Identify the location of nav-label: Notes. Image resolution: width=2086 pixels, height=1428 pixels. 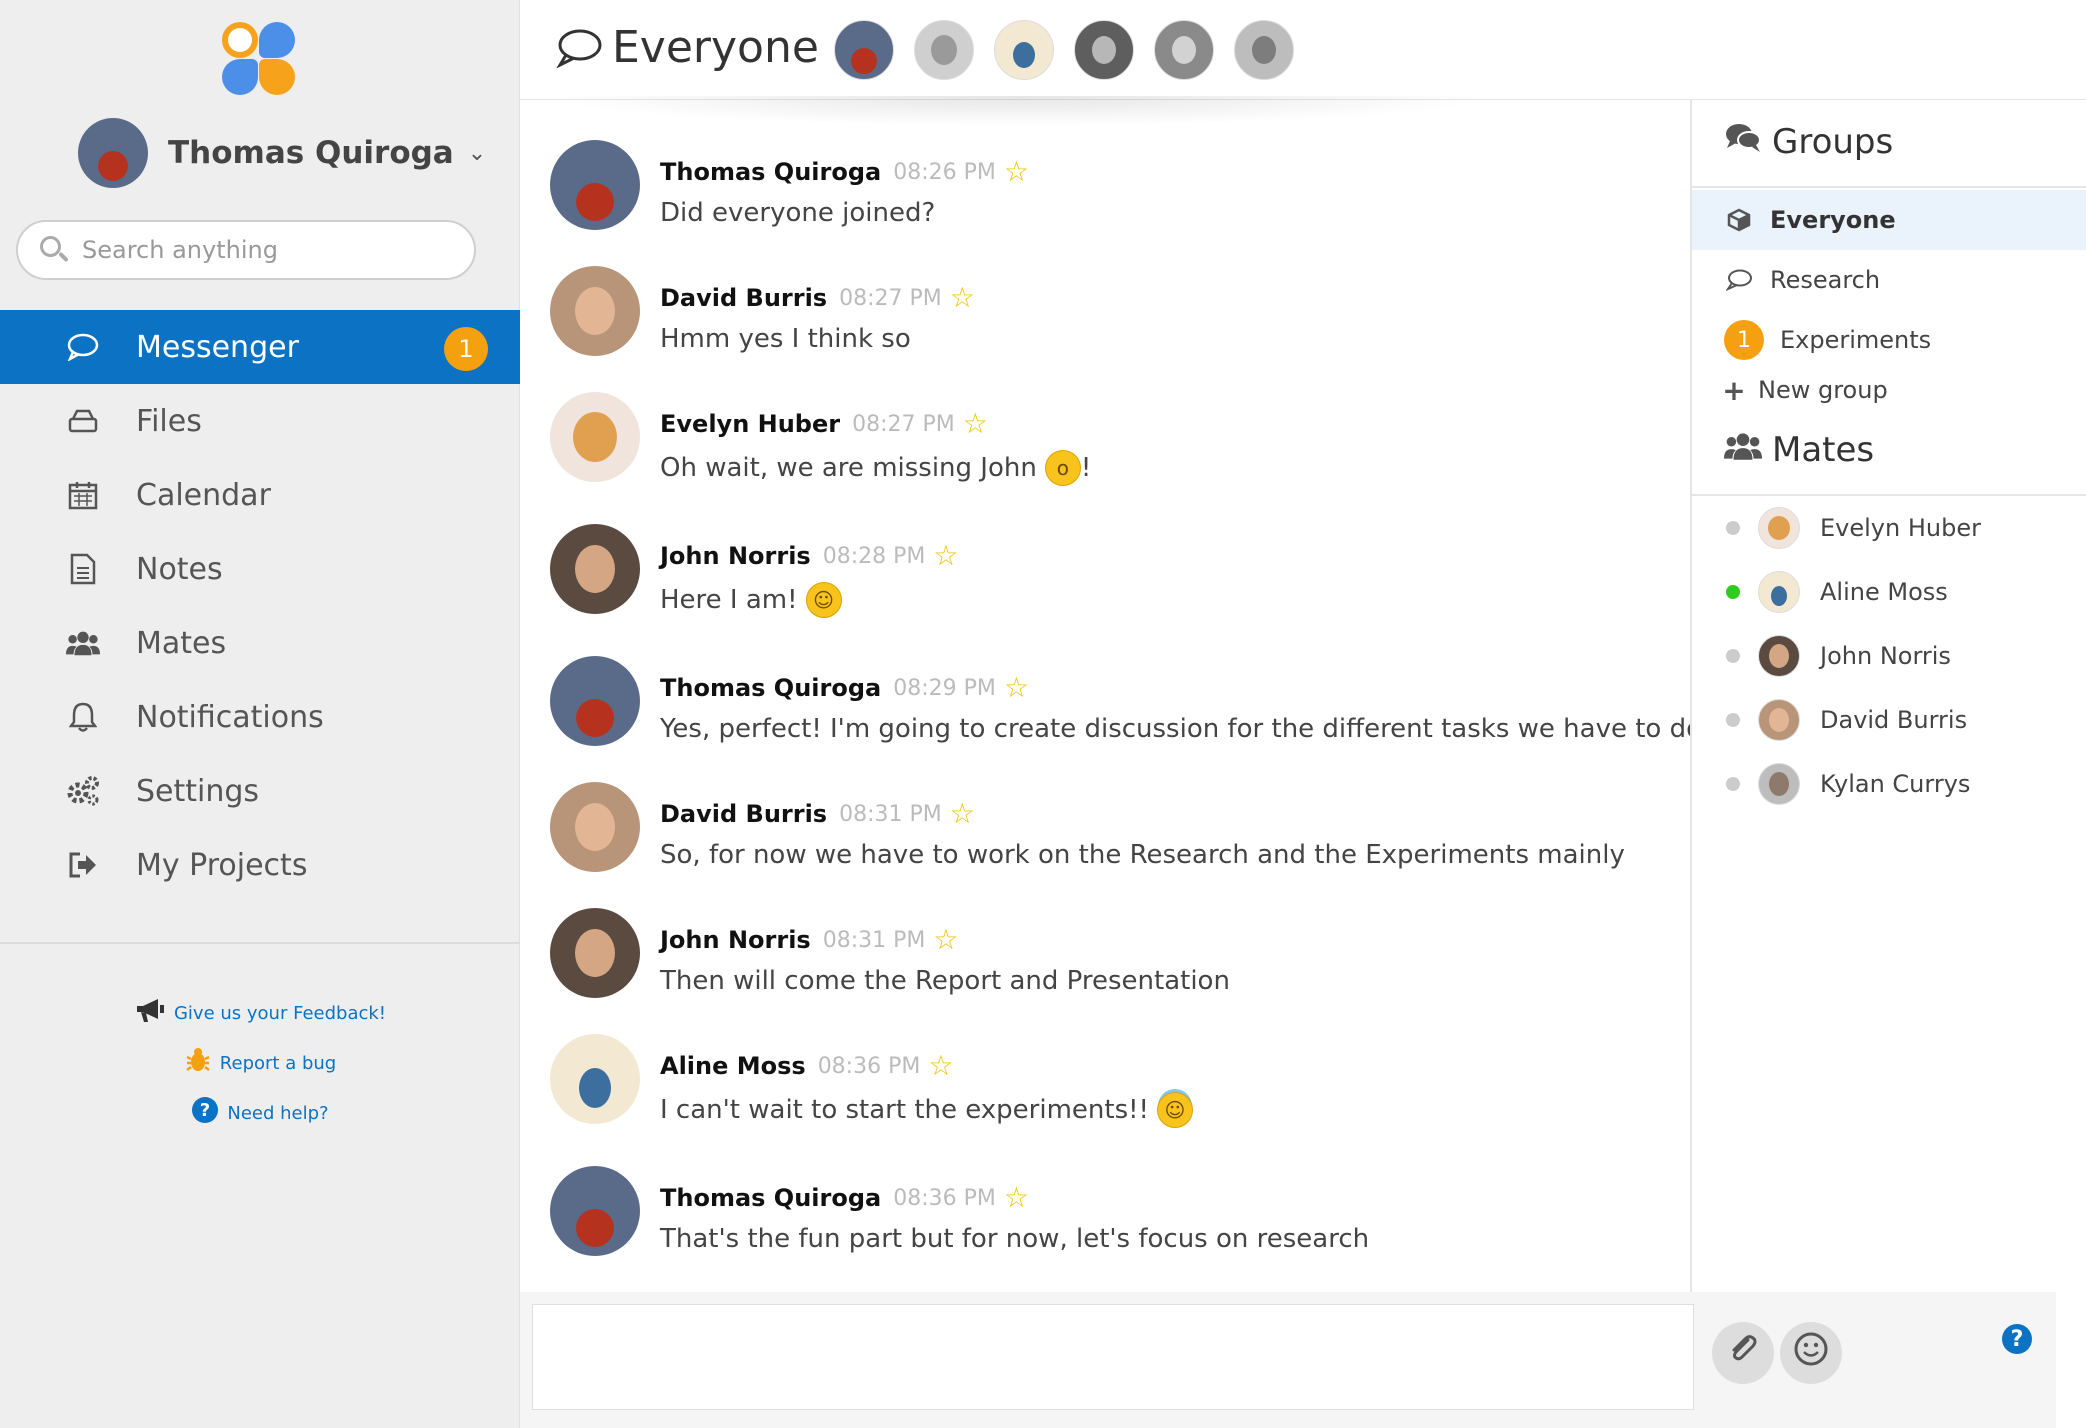
(179, 569).